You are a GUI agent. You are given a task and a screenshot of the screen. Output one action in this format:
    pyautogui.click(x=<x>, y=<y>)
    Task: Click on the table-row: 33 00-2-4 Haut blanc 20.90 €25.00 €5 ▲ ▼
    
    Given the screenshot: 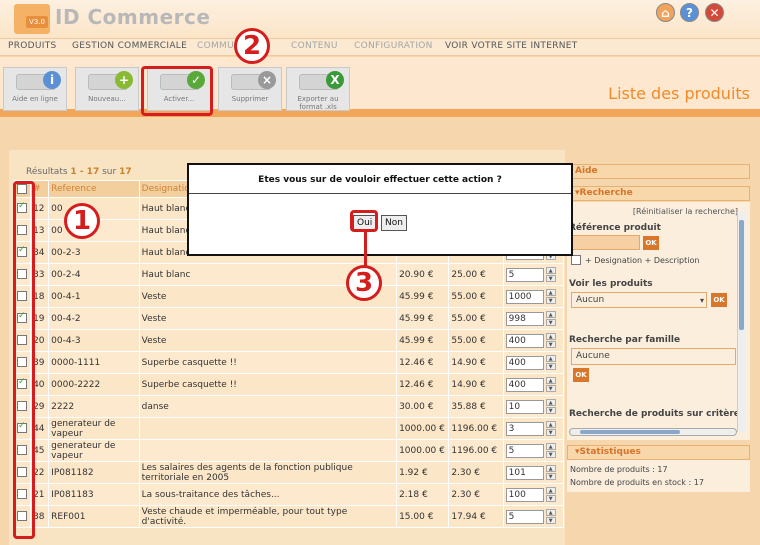 What is the action you would take?
    pyautogui.click(x=289, y=274)
    